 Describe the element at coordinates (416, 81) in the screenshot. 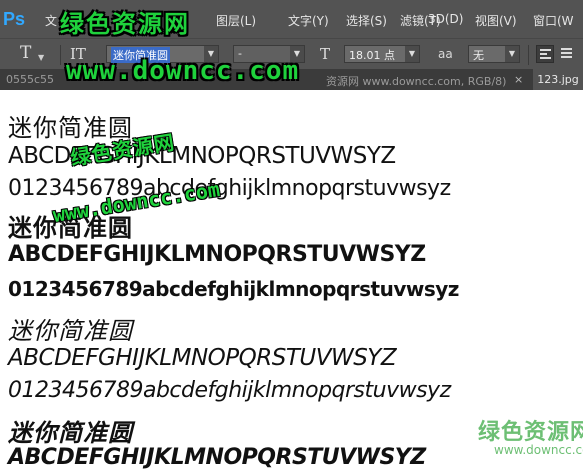

I see `tab-document-2: 资源网 www.downcc.com, RGB/8)` at that location.